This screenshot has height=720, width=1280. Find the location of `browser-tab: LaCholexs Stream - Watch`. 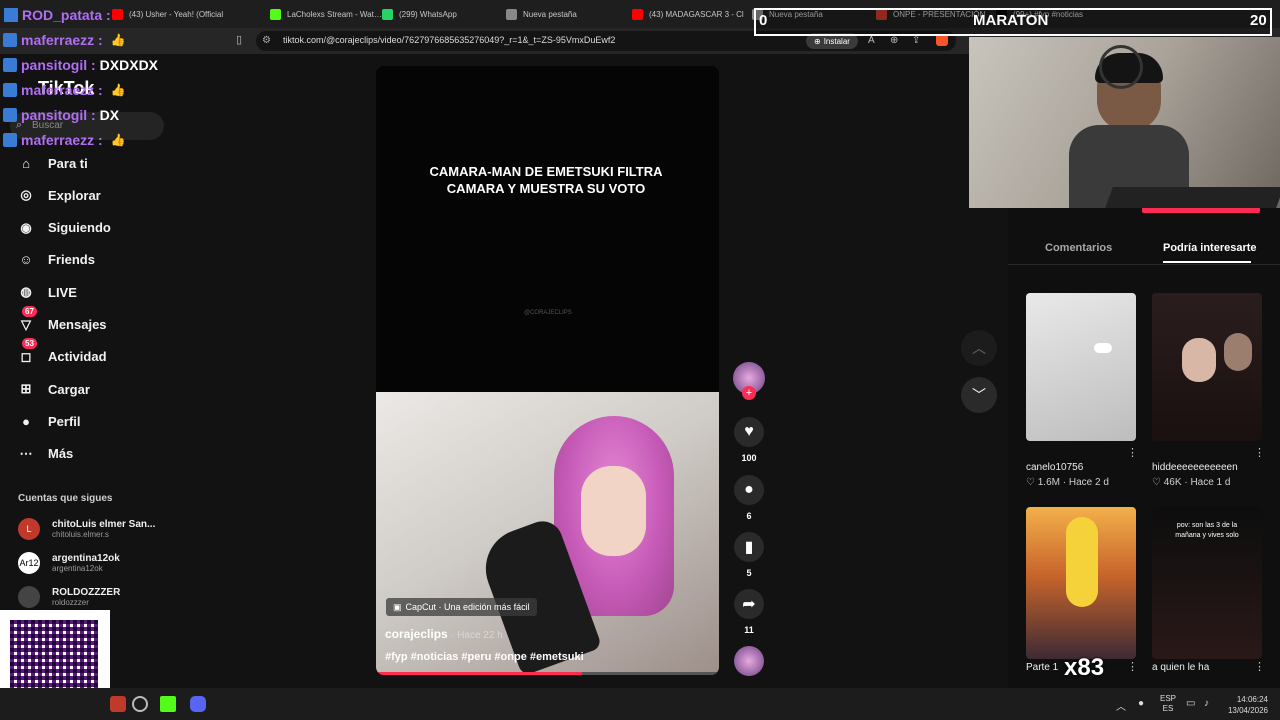

browser-tab: LaCholexs Stream - Watch is located at coordinates (326, 14).